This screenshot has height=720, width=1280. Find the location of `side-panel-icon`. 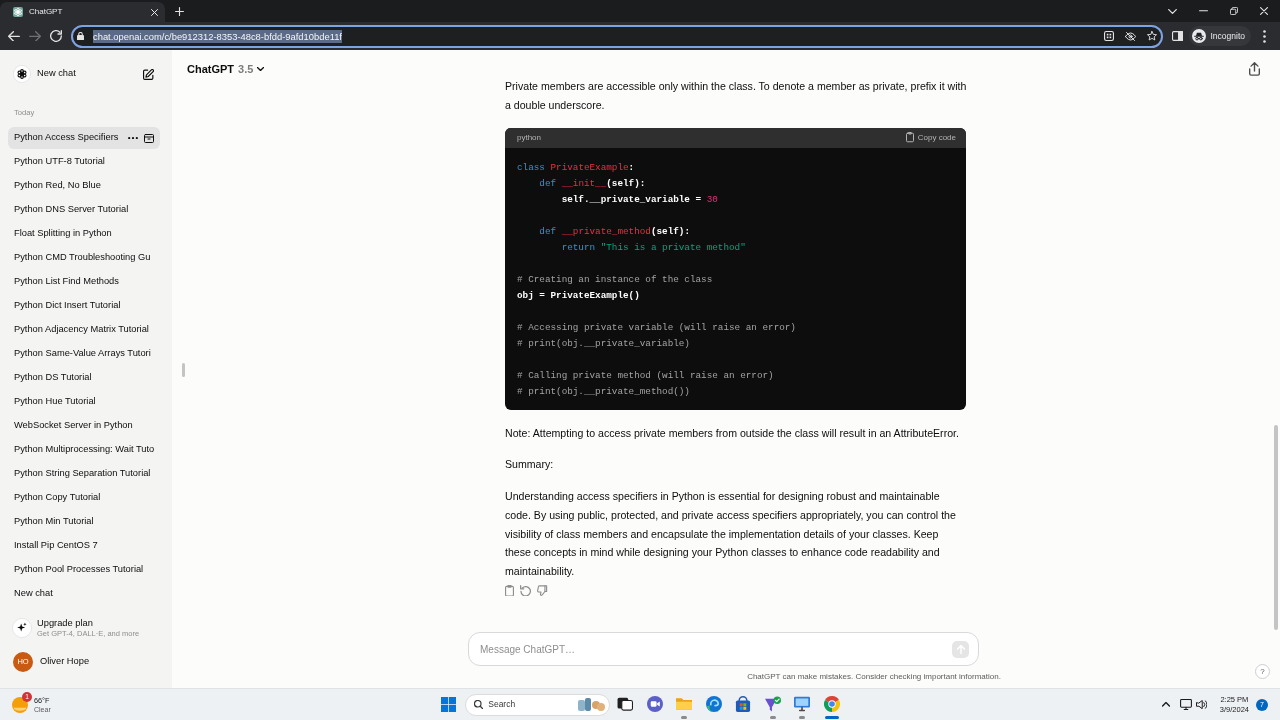

side-panel-icon is located at coordinates (1177, 36).